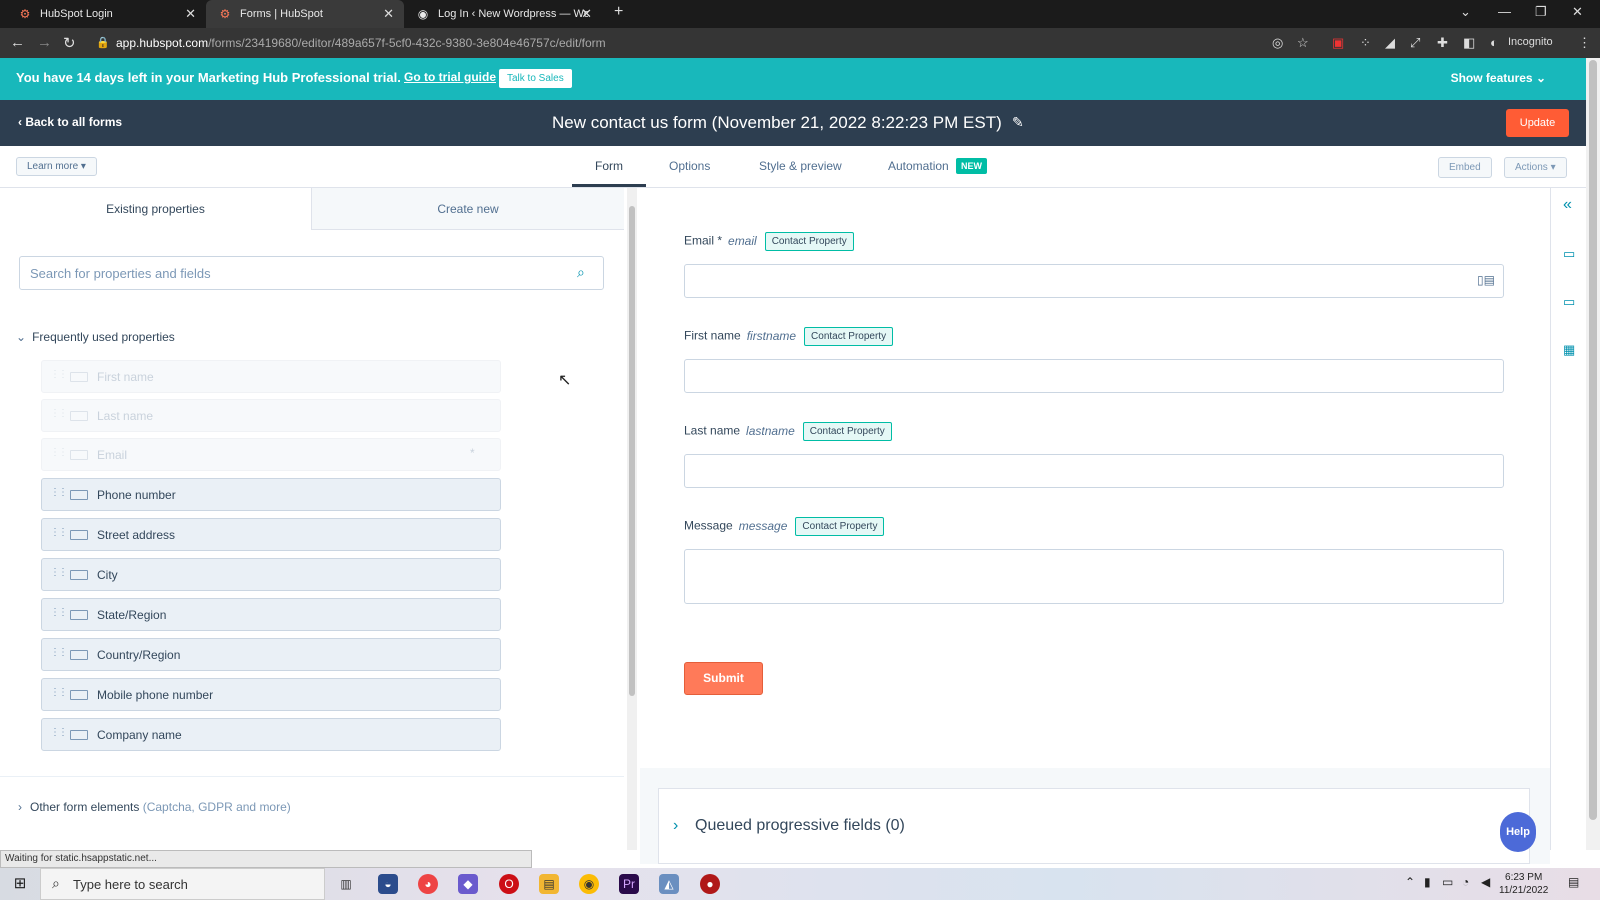 The height and width of the screenshot is (900, 1600). Describe the element at coordinates (468, 209) in the screenshot. I see `tab-create-new: Create new` at that location.